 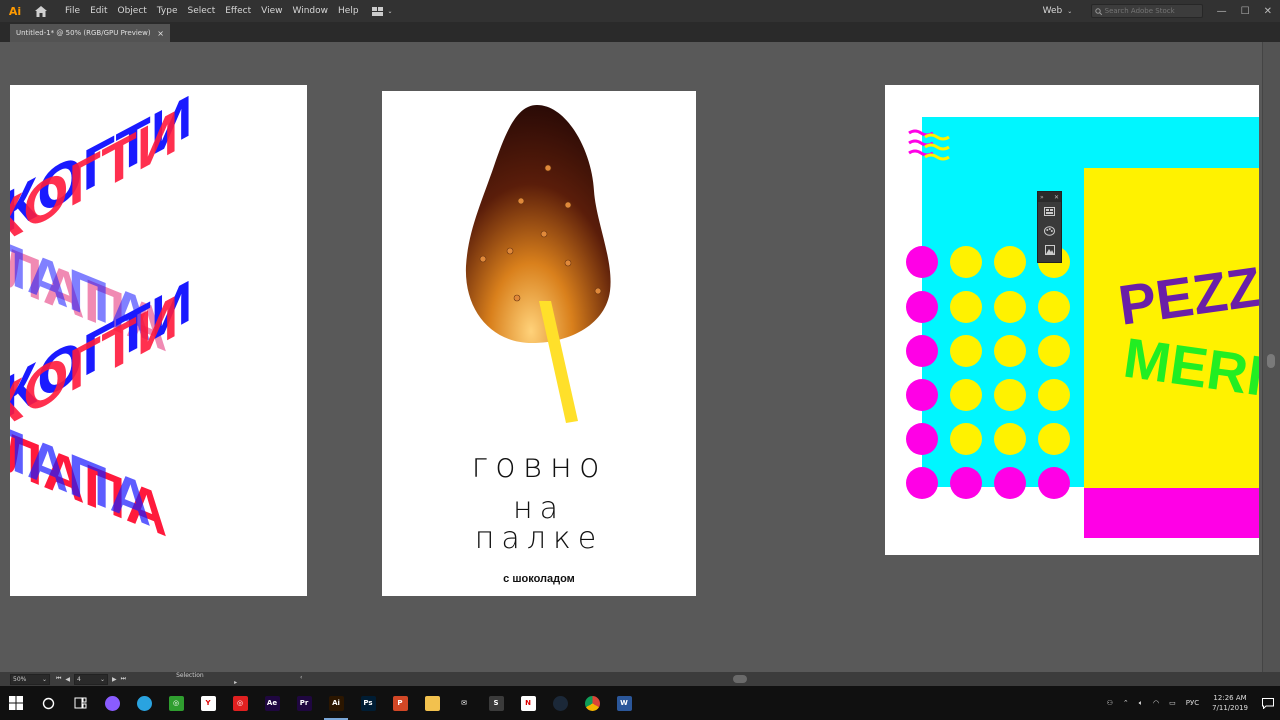 I want to click on previous-artboard-icon: ◀, so click(x=67, y=679).